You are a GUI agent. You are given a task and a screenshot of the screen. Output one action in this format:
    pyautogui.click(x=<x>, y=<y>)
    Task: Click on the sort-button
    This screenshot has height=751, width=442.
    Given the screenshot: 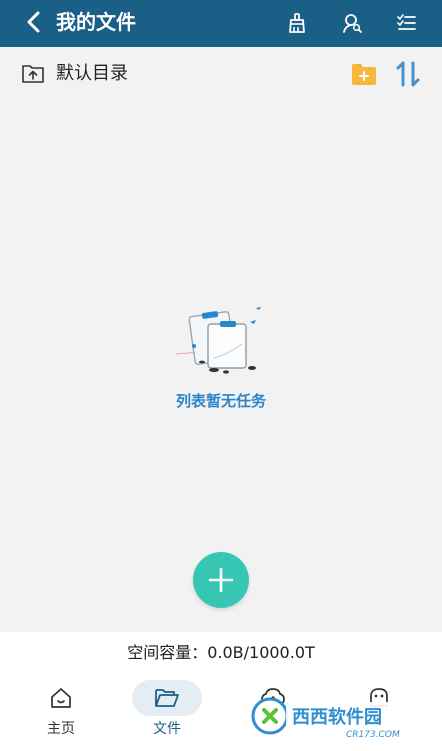 What is the action you would take?
    pyautogui.click(x=408, y=74)
    